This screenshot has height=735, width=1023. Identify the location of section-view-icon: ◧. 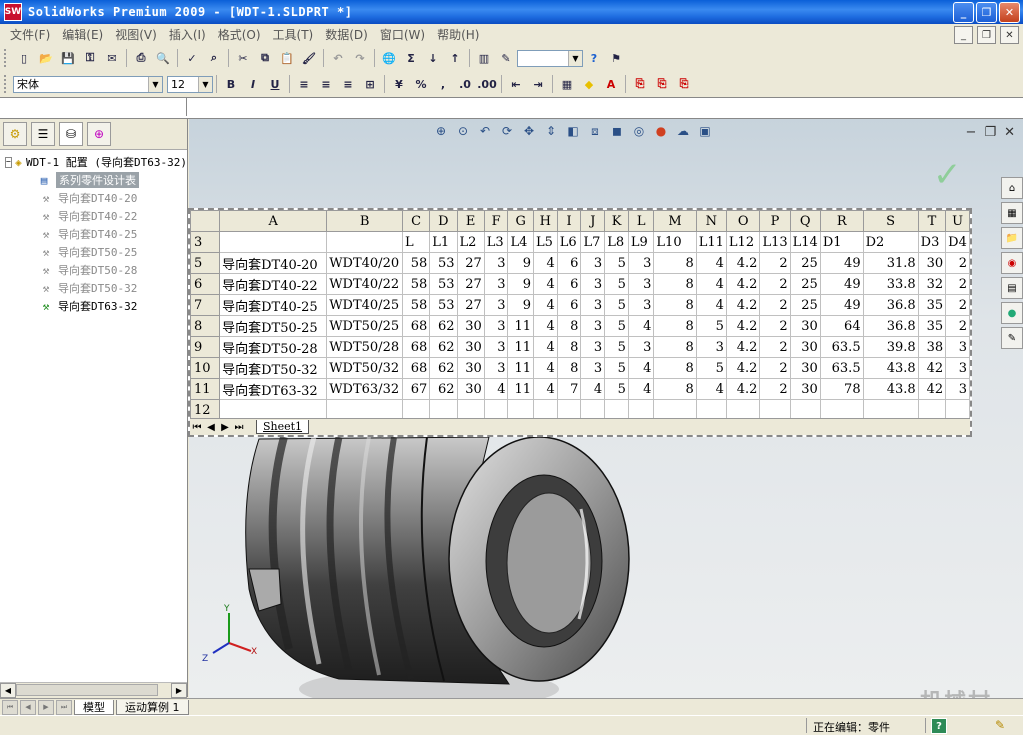
(573, 131).